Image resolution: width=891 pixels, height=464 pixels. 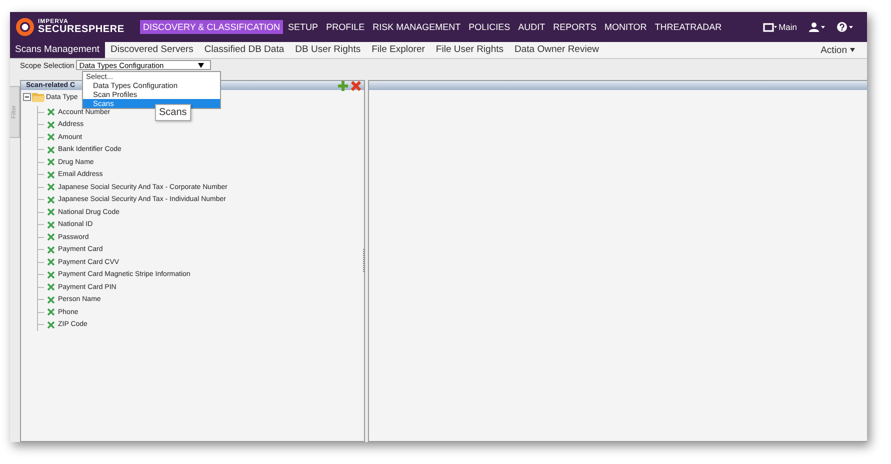 What do you see at coordinates (817, 27) in the screenshot?
I see `user-icon` at bounding box center [817, 27].